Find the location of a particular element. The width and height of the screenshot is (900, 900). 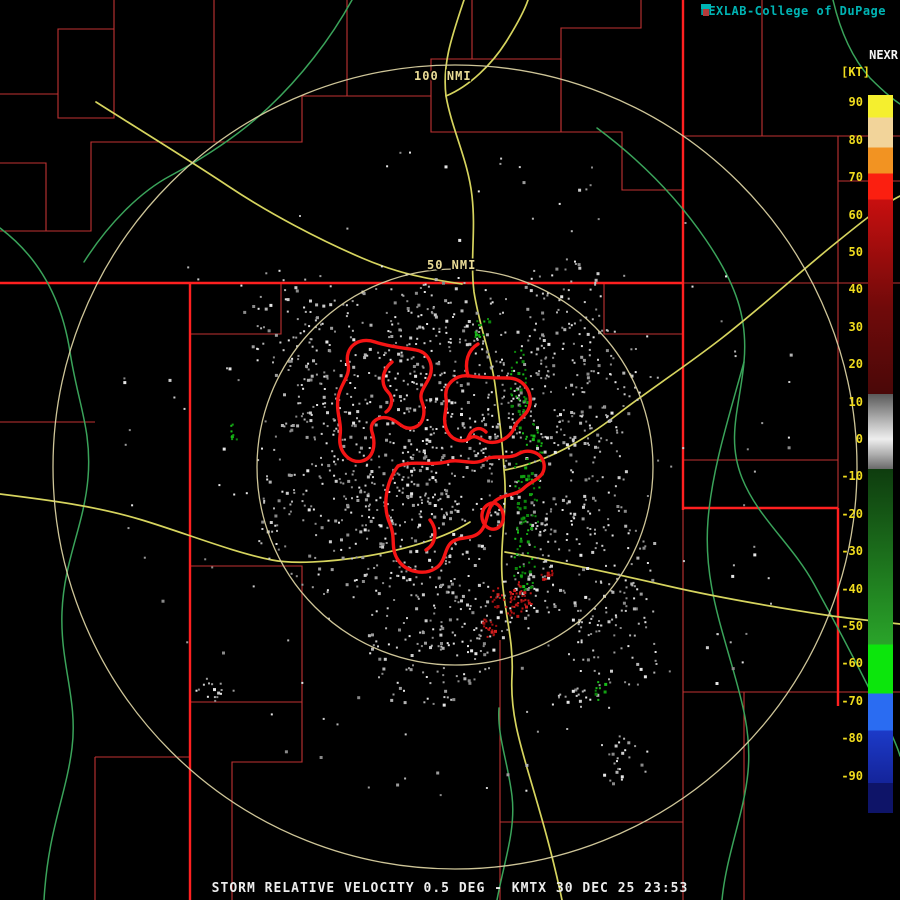

colorbar-tick: -60 is located at coordinates (852, 663).